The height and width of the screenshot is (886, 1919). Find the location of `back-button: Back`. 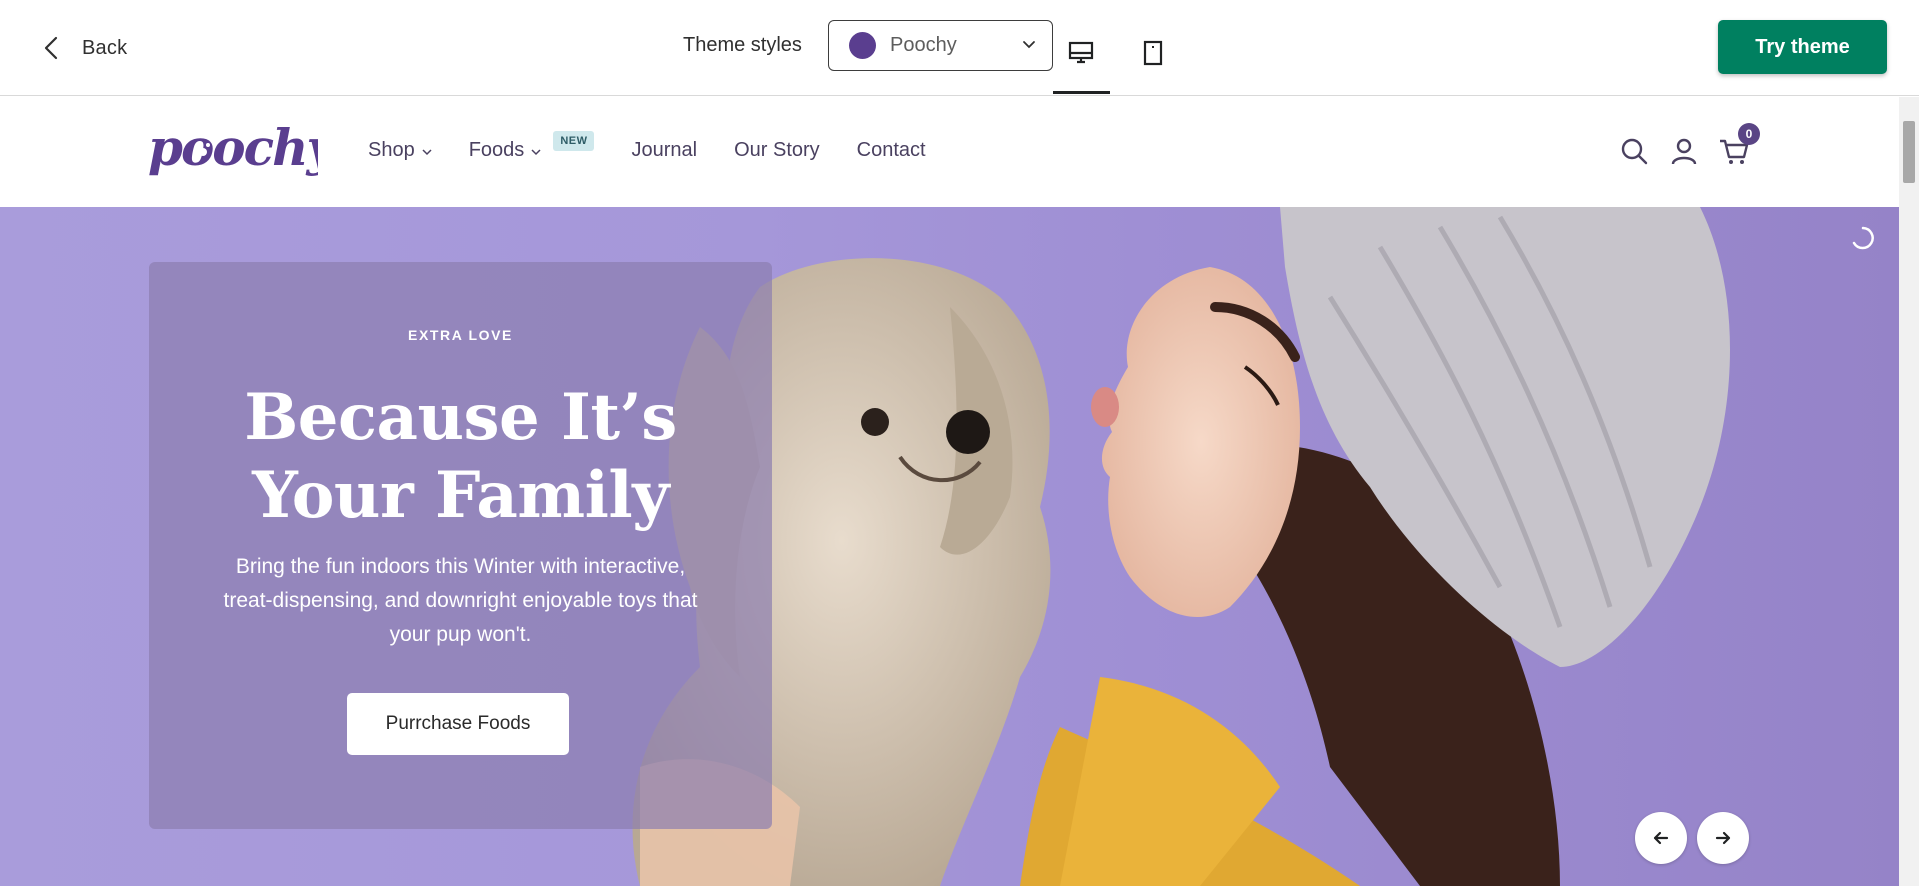

back-button: Back is located at coordinates (83, 48).